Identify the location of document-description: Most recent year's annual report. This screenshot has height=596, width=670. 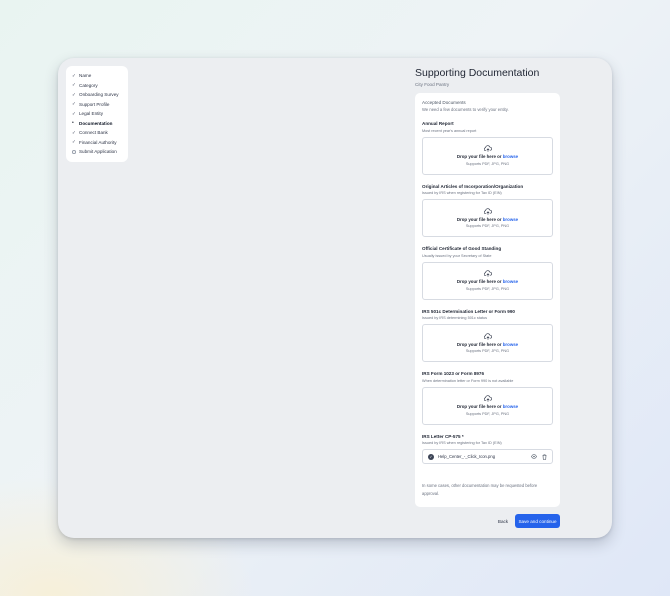
(449, 130).